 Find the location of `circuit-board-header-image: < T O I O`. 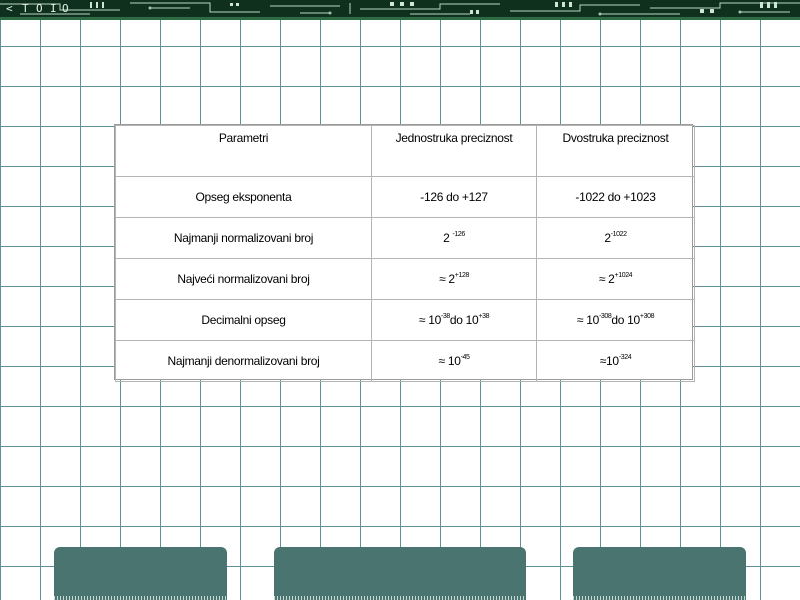

circuit-board-header-image: < T O I O is located at coordinates (400, 8).